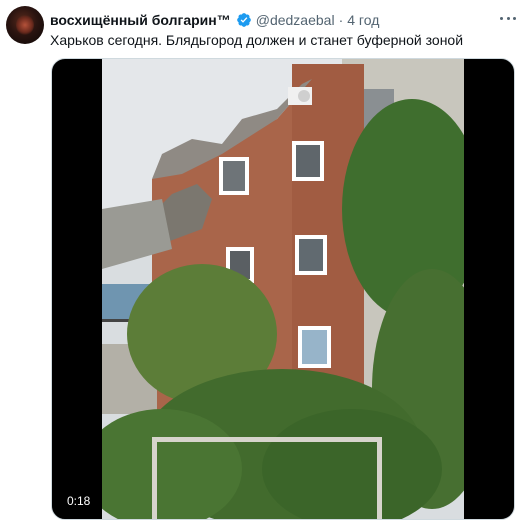  I want to click on user-handle: @dedzaebal, so click(295, 20).